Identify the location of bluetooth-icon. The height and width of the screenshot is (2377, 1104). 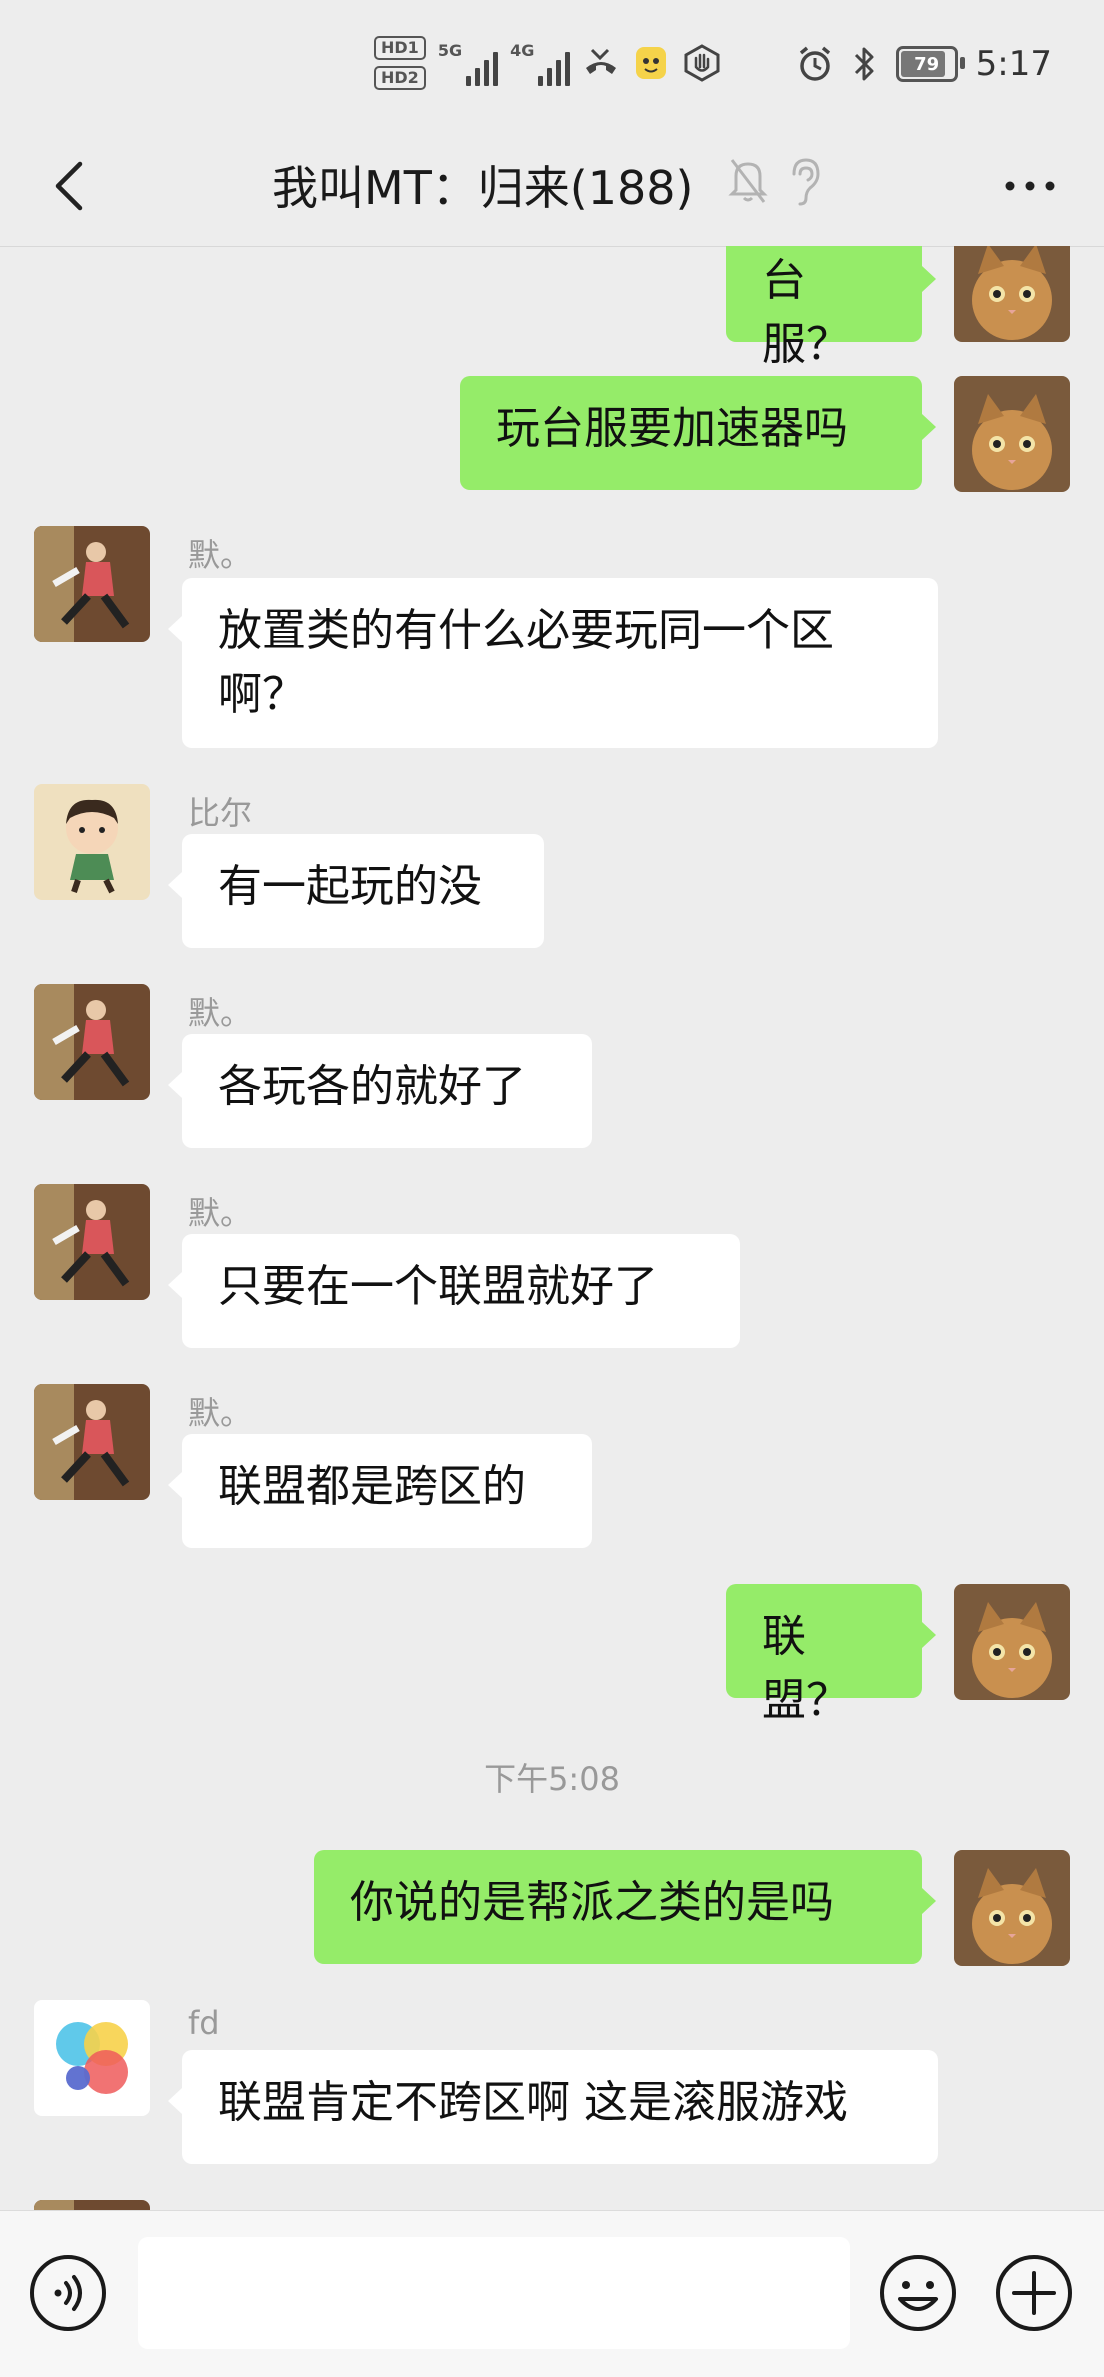
(864, 64).